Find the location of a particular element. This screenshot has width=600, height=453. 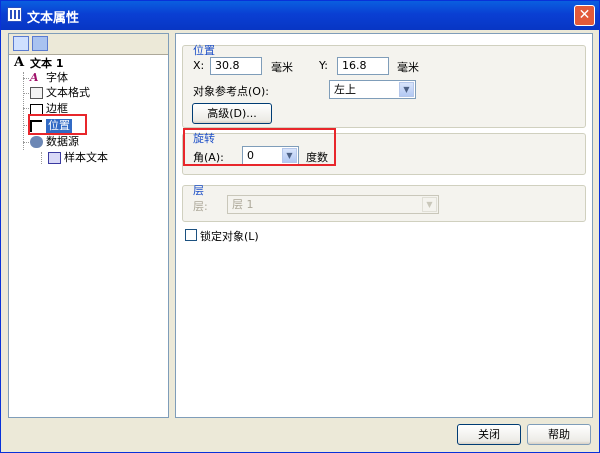

close-button: 关闭 is located at coordinates (489, 434).